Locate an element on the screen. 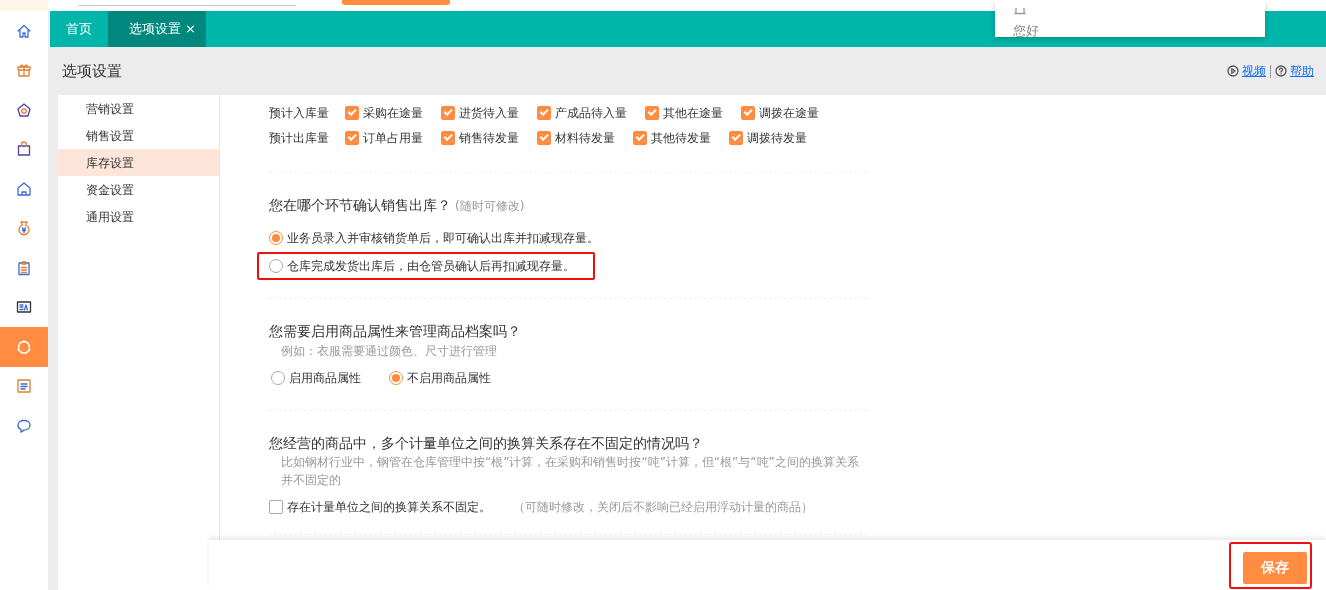  question-title: 您经营的商品中，多个计量单位之间的换算关系存在不固定的情况吗？ is located at coordinates (486, 442).